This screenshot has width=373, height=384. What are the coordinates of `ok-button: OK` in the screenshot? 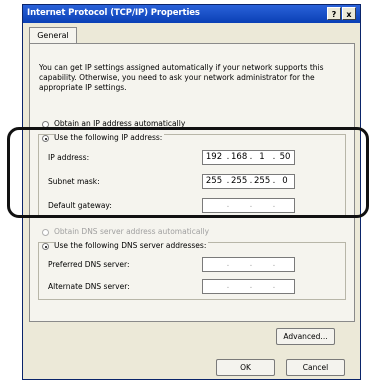 It's located at (245, 367).